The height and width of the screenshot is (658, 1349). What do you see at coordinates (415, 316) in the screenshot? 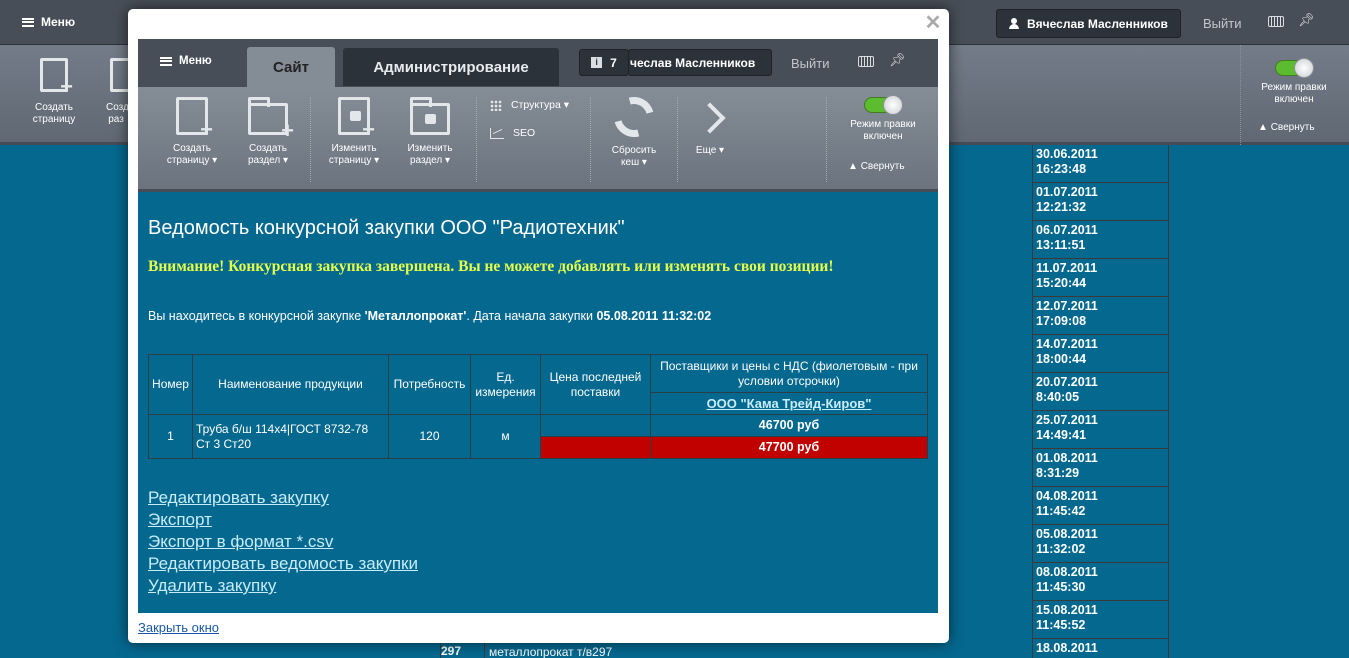
I see `info-purchase-name: 'Металлопрокат'` at bounding box center [415, 316].